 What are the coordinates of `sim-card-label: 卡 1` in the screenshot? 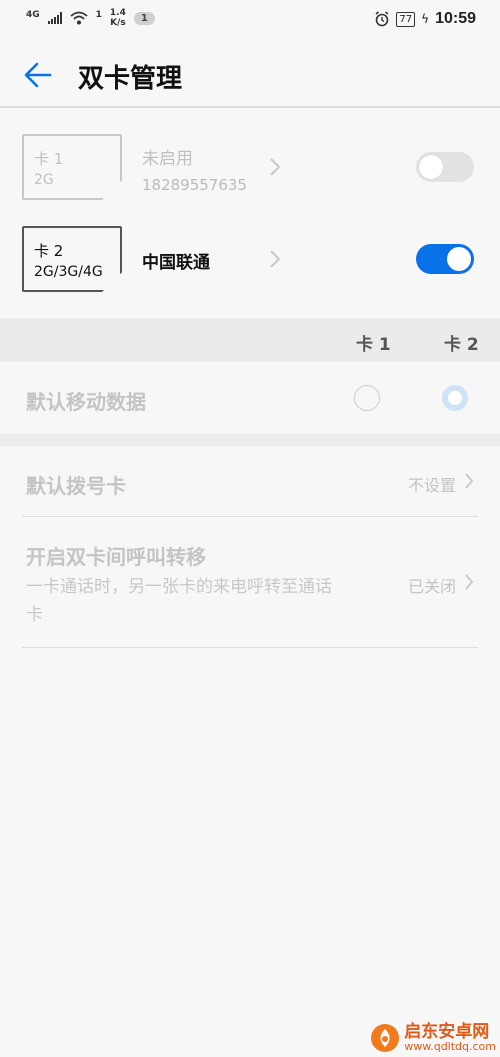 It's located at (49, 159).